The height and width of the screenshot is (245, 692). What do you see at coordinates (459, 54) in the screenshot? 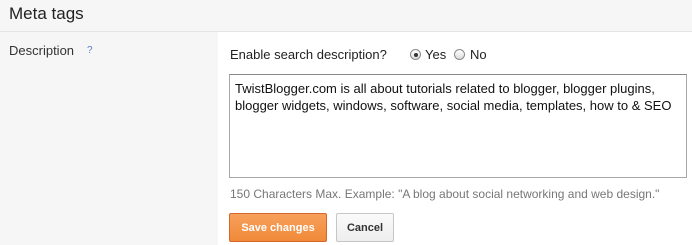
I see `radio-no` at bounding box center [459, 54].